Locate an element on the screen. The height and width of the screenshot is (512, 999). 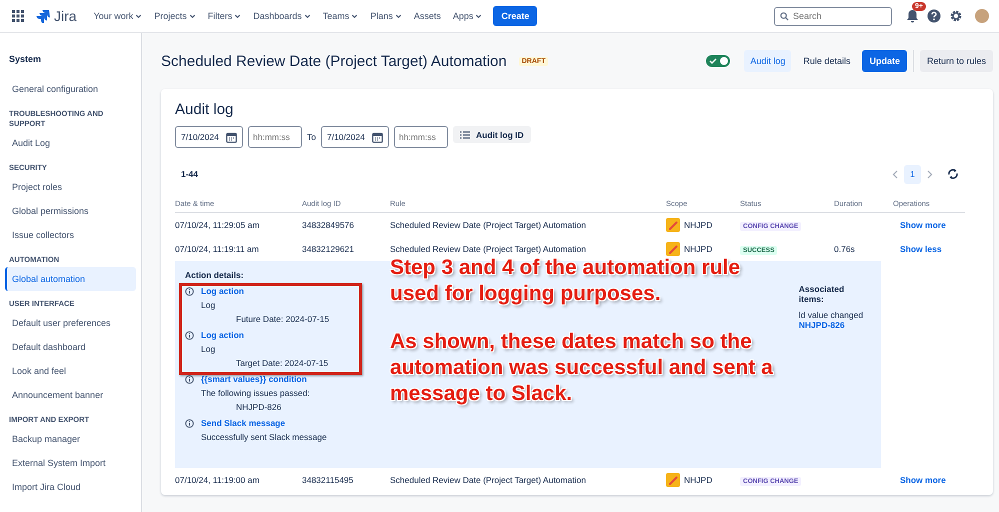
sidebar-item: Audit Log is located at coordinates (70, 143).